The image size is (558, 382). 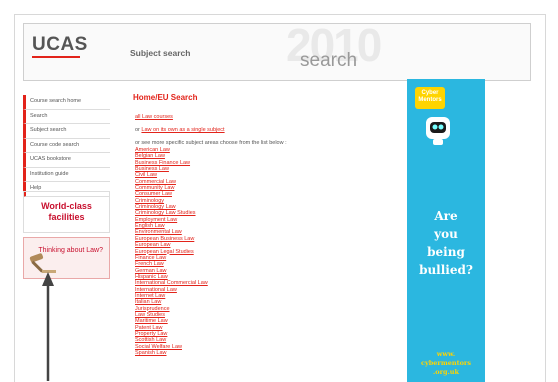 I want to click on sidebar-item-institution-guide: Institution guide, so click(x=66, y=174).